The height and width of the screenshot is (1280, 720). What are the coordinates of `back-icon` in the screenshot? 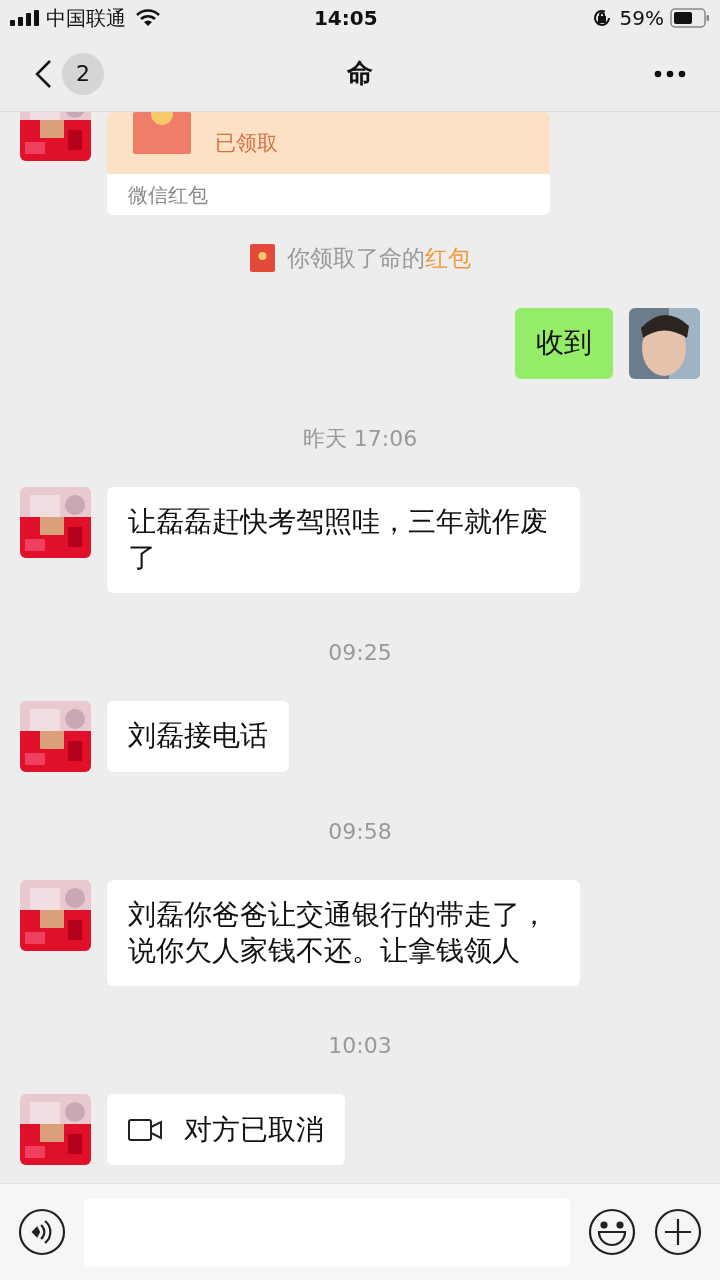 It's located at (43, 73).